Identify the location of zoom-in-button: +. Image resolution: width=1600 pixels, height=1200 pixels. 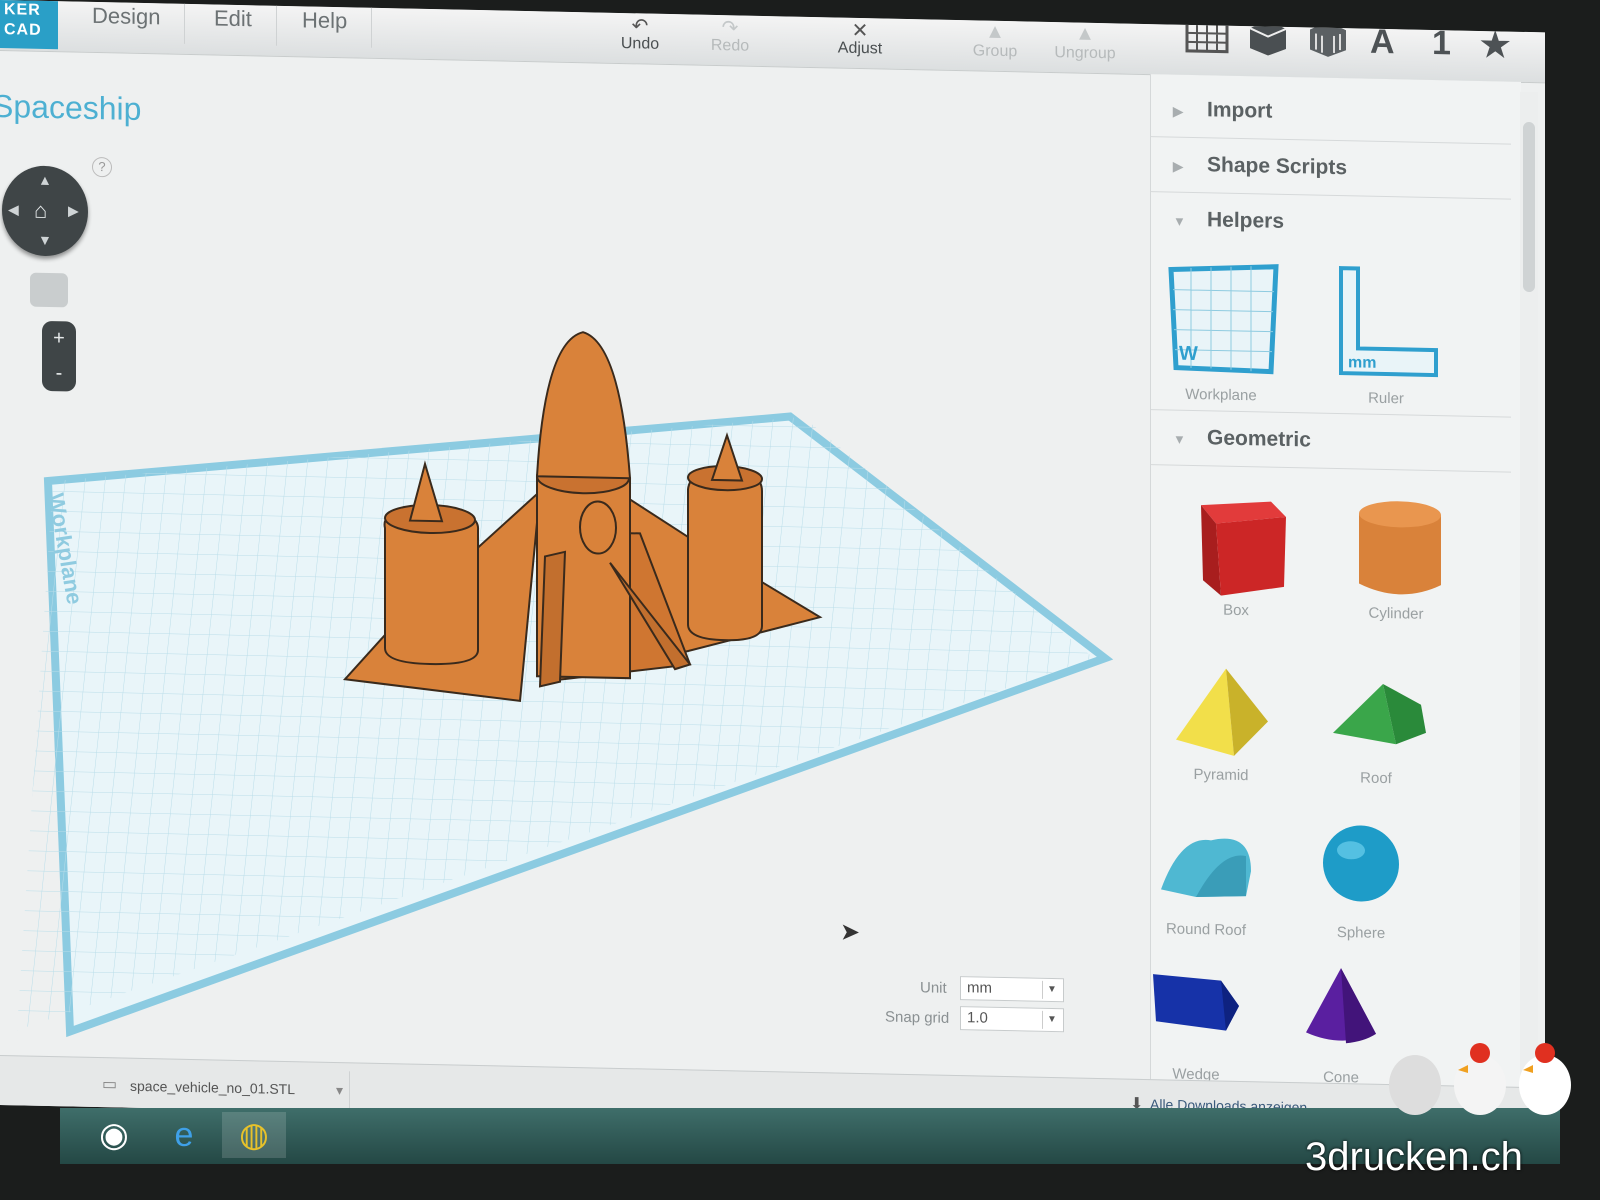
(59, 339).